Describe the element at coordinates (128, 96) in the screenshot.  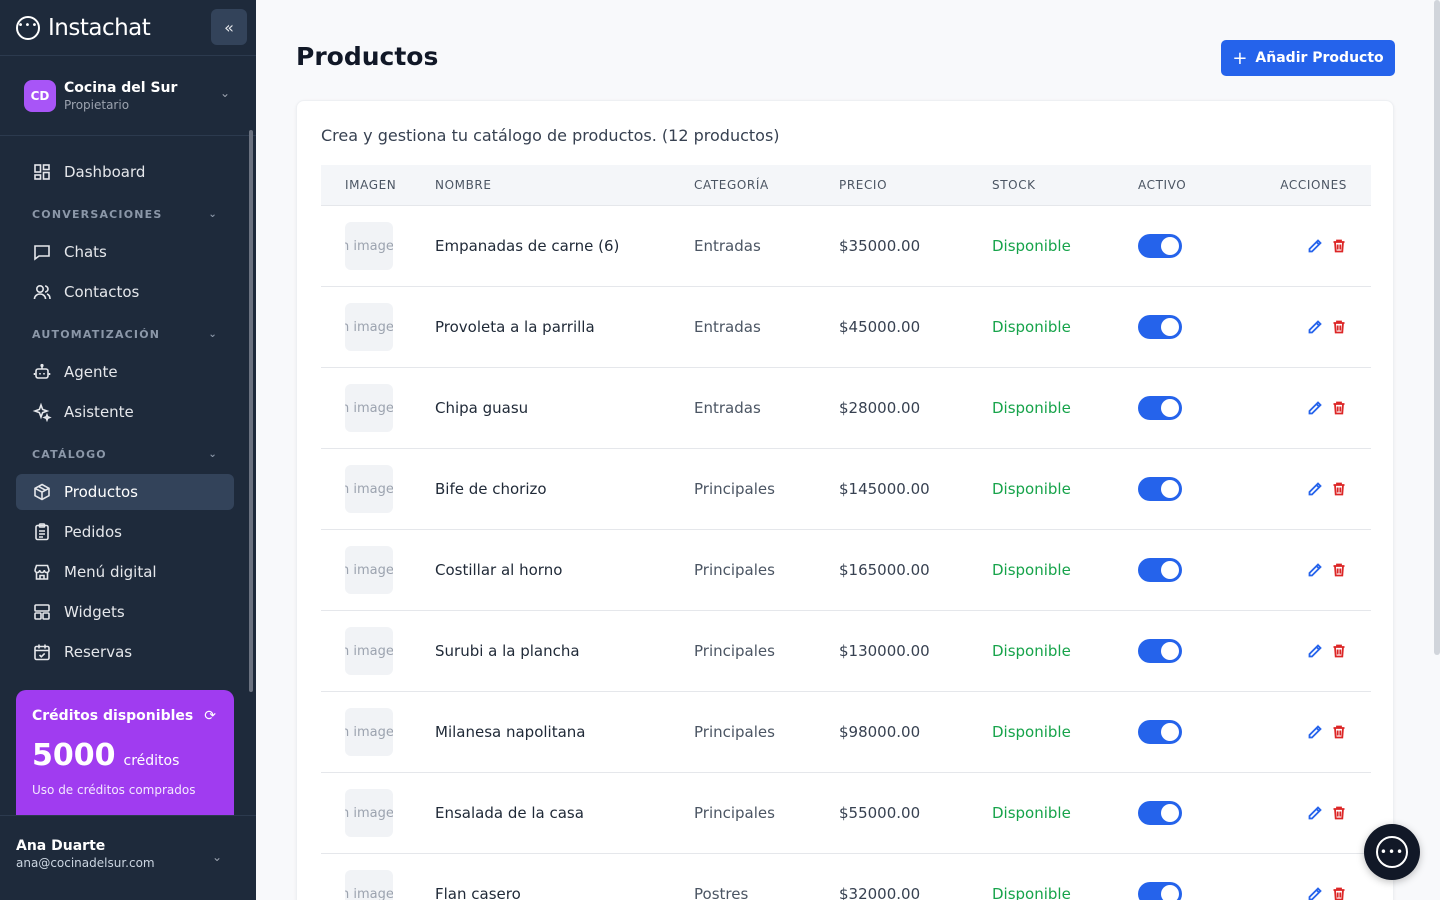
I see `org-switcher: CD Cocina del Sur Propietario ⌄` at that location.